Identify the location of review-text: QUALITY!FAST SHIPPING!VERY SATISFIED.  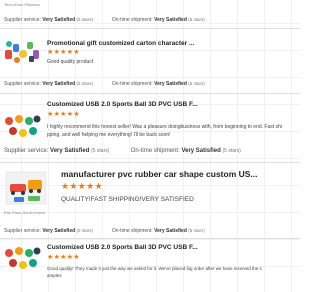
(127, 199).